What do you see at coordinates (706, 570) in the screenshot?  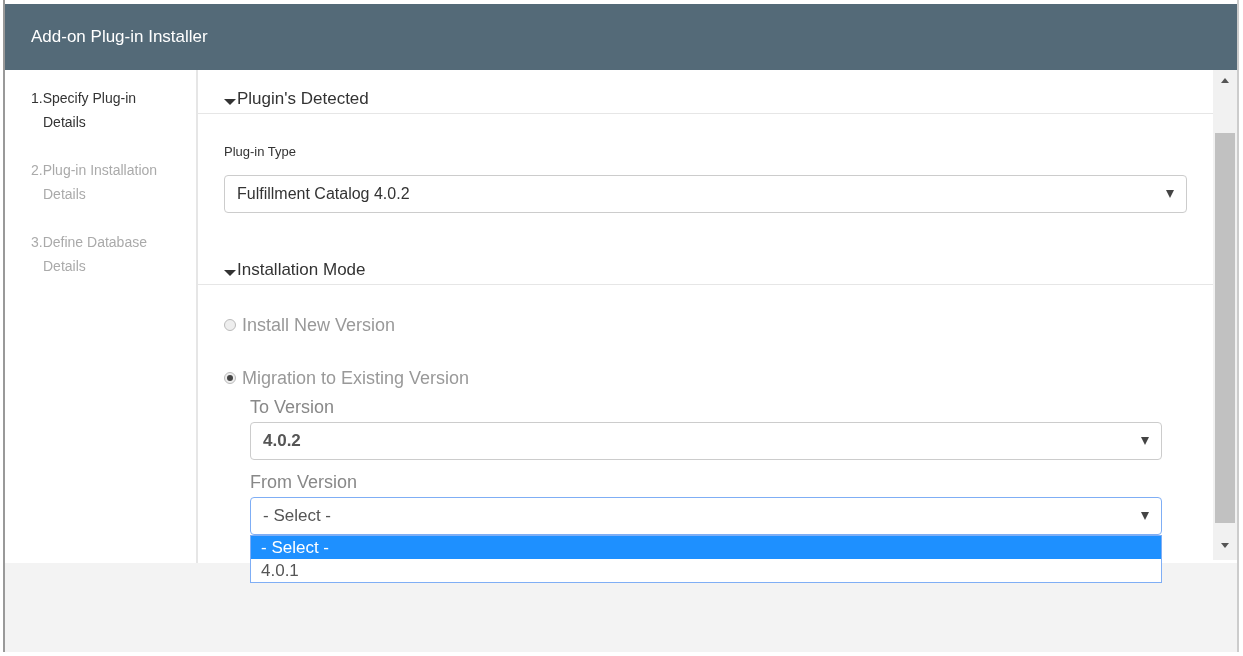 I see `dropdown-option: 4.0.1` at bounding box center [706, 570].